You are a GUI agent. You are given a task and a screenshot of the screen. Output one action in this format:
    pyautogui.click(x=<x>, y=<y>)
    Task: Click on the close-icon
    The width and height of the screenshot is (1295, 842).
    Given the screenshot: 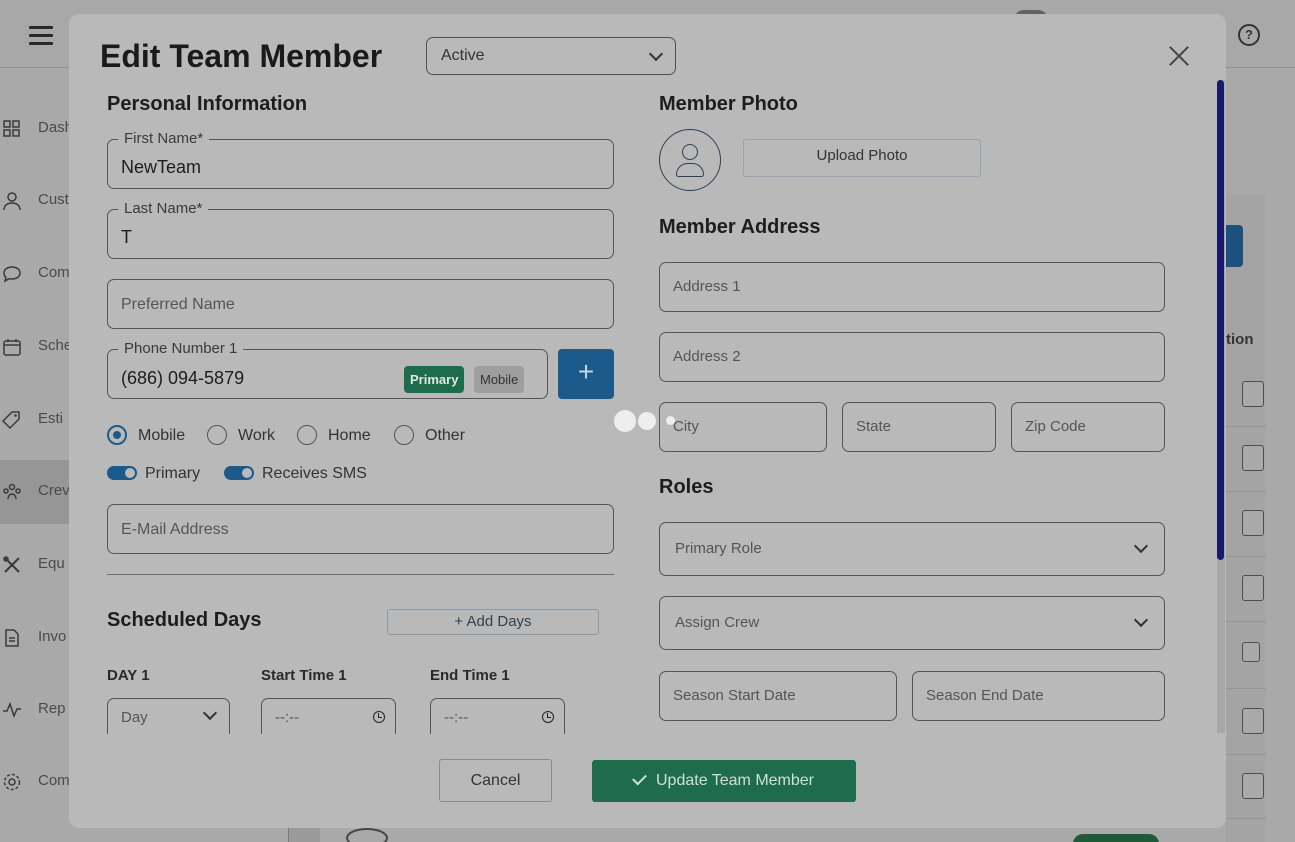 What is the action you would take?
    pyautogui.click(x=1179, y=56)
    